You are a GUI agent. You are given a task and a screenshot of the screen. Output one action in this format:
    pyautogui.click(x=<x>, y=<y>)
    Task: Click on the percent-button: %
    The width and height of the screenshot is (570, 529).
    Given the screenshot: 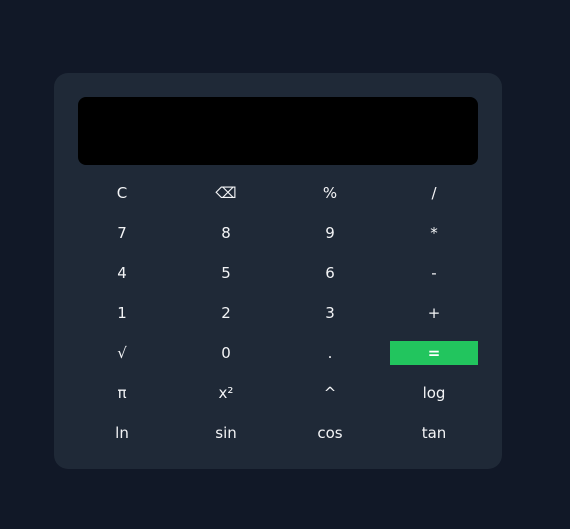 What is the action you would take?
    pyautogui.click(x=330, y=193)
    